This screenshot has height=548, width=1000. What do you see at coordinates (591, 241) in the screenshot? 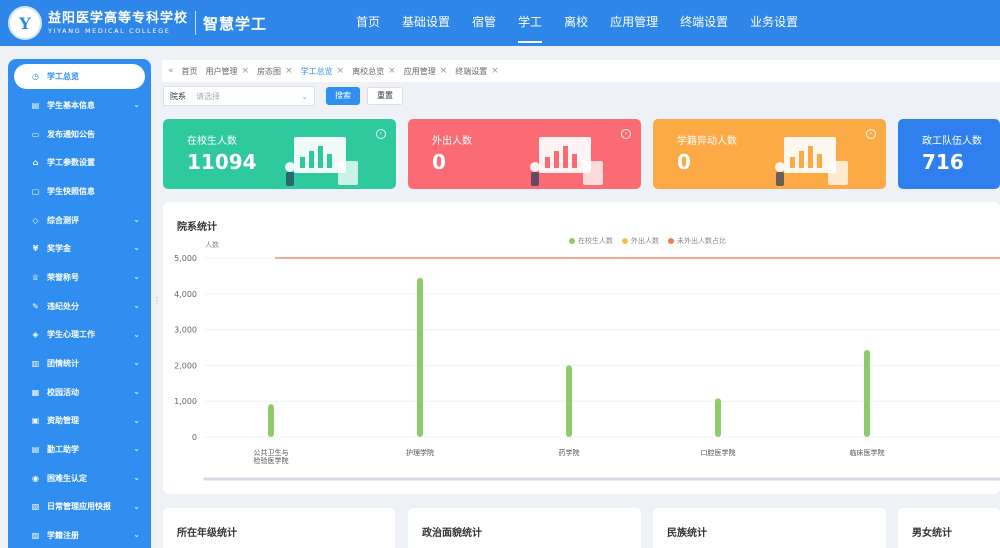
I see `legend-item: 在校生人数` at bounding box center [591, 241].